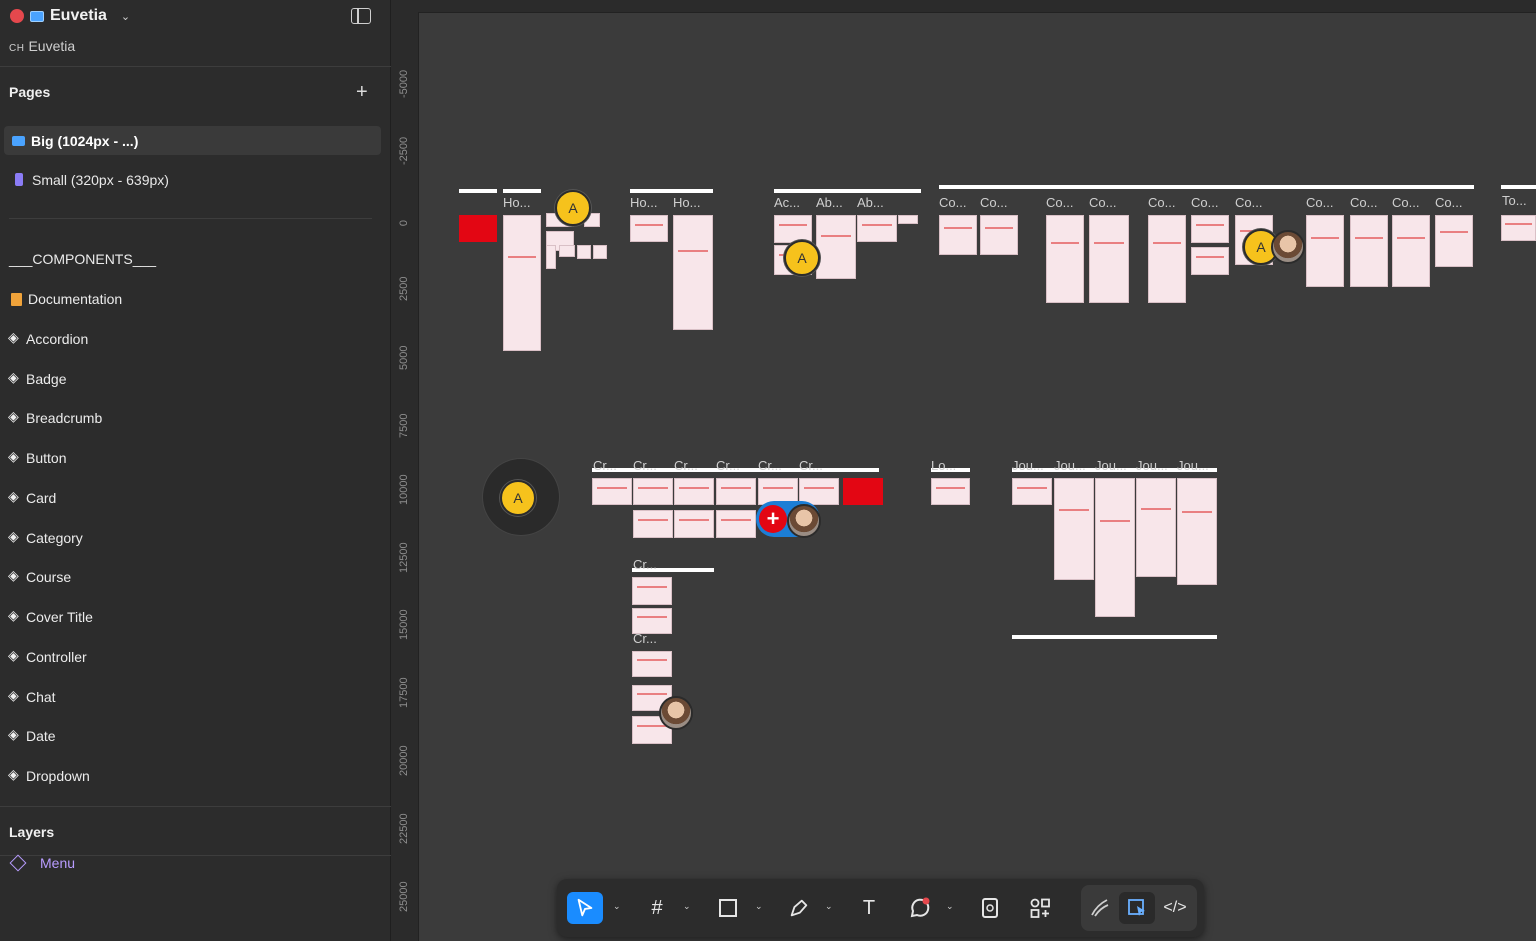  What do you see at coordinates (728, 908) in the screenshot?
I see `rectangle-tool-icon` at bounding box center [728, 908].